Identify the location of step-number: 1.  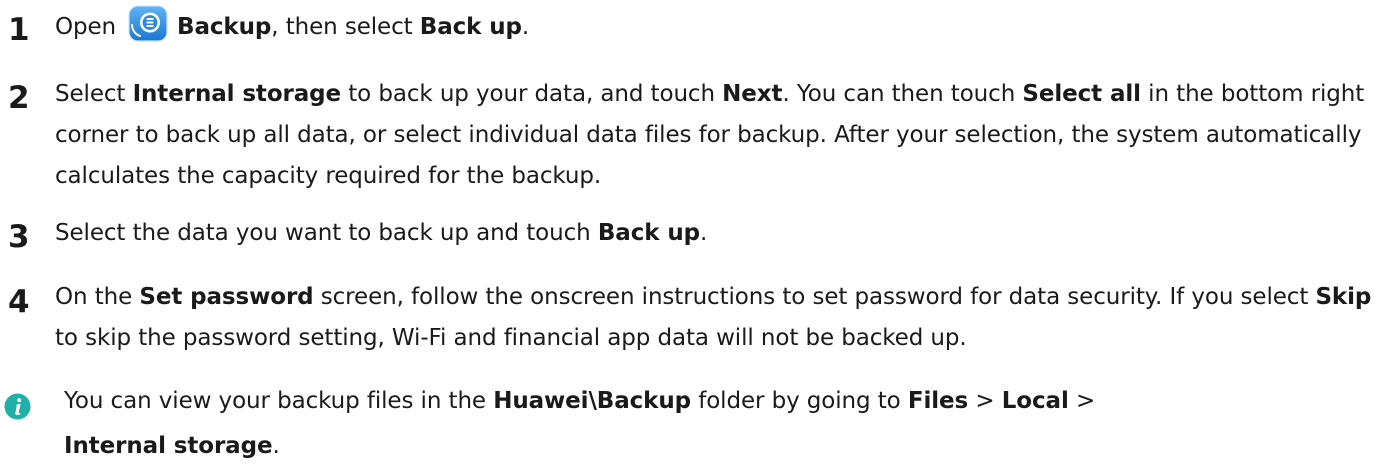
(19, 30).